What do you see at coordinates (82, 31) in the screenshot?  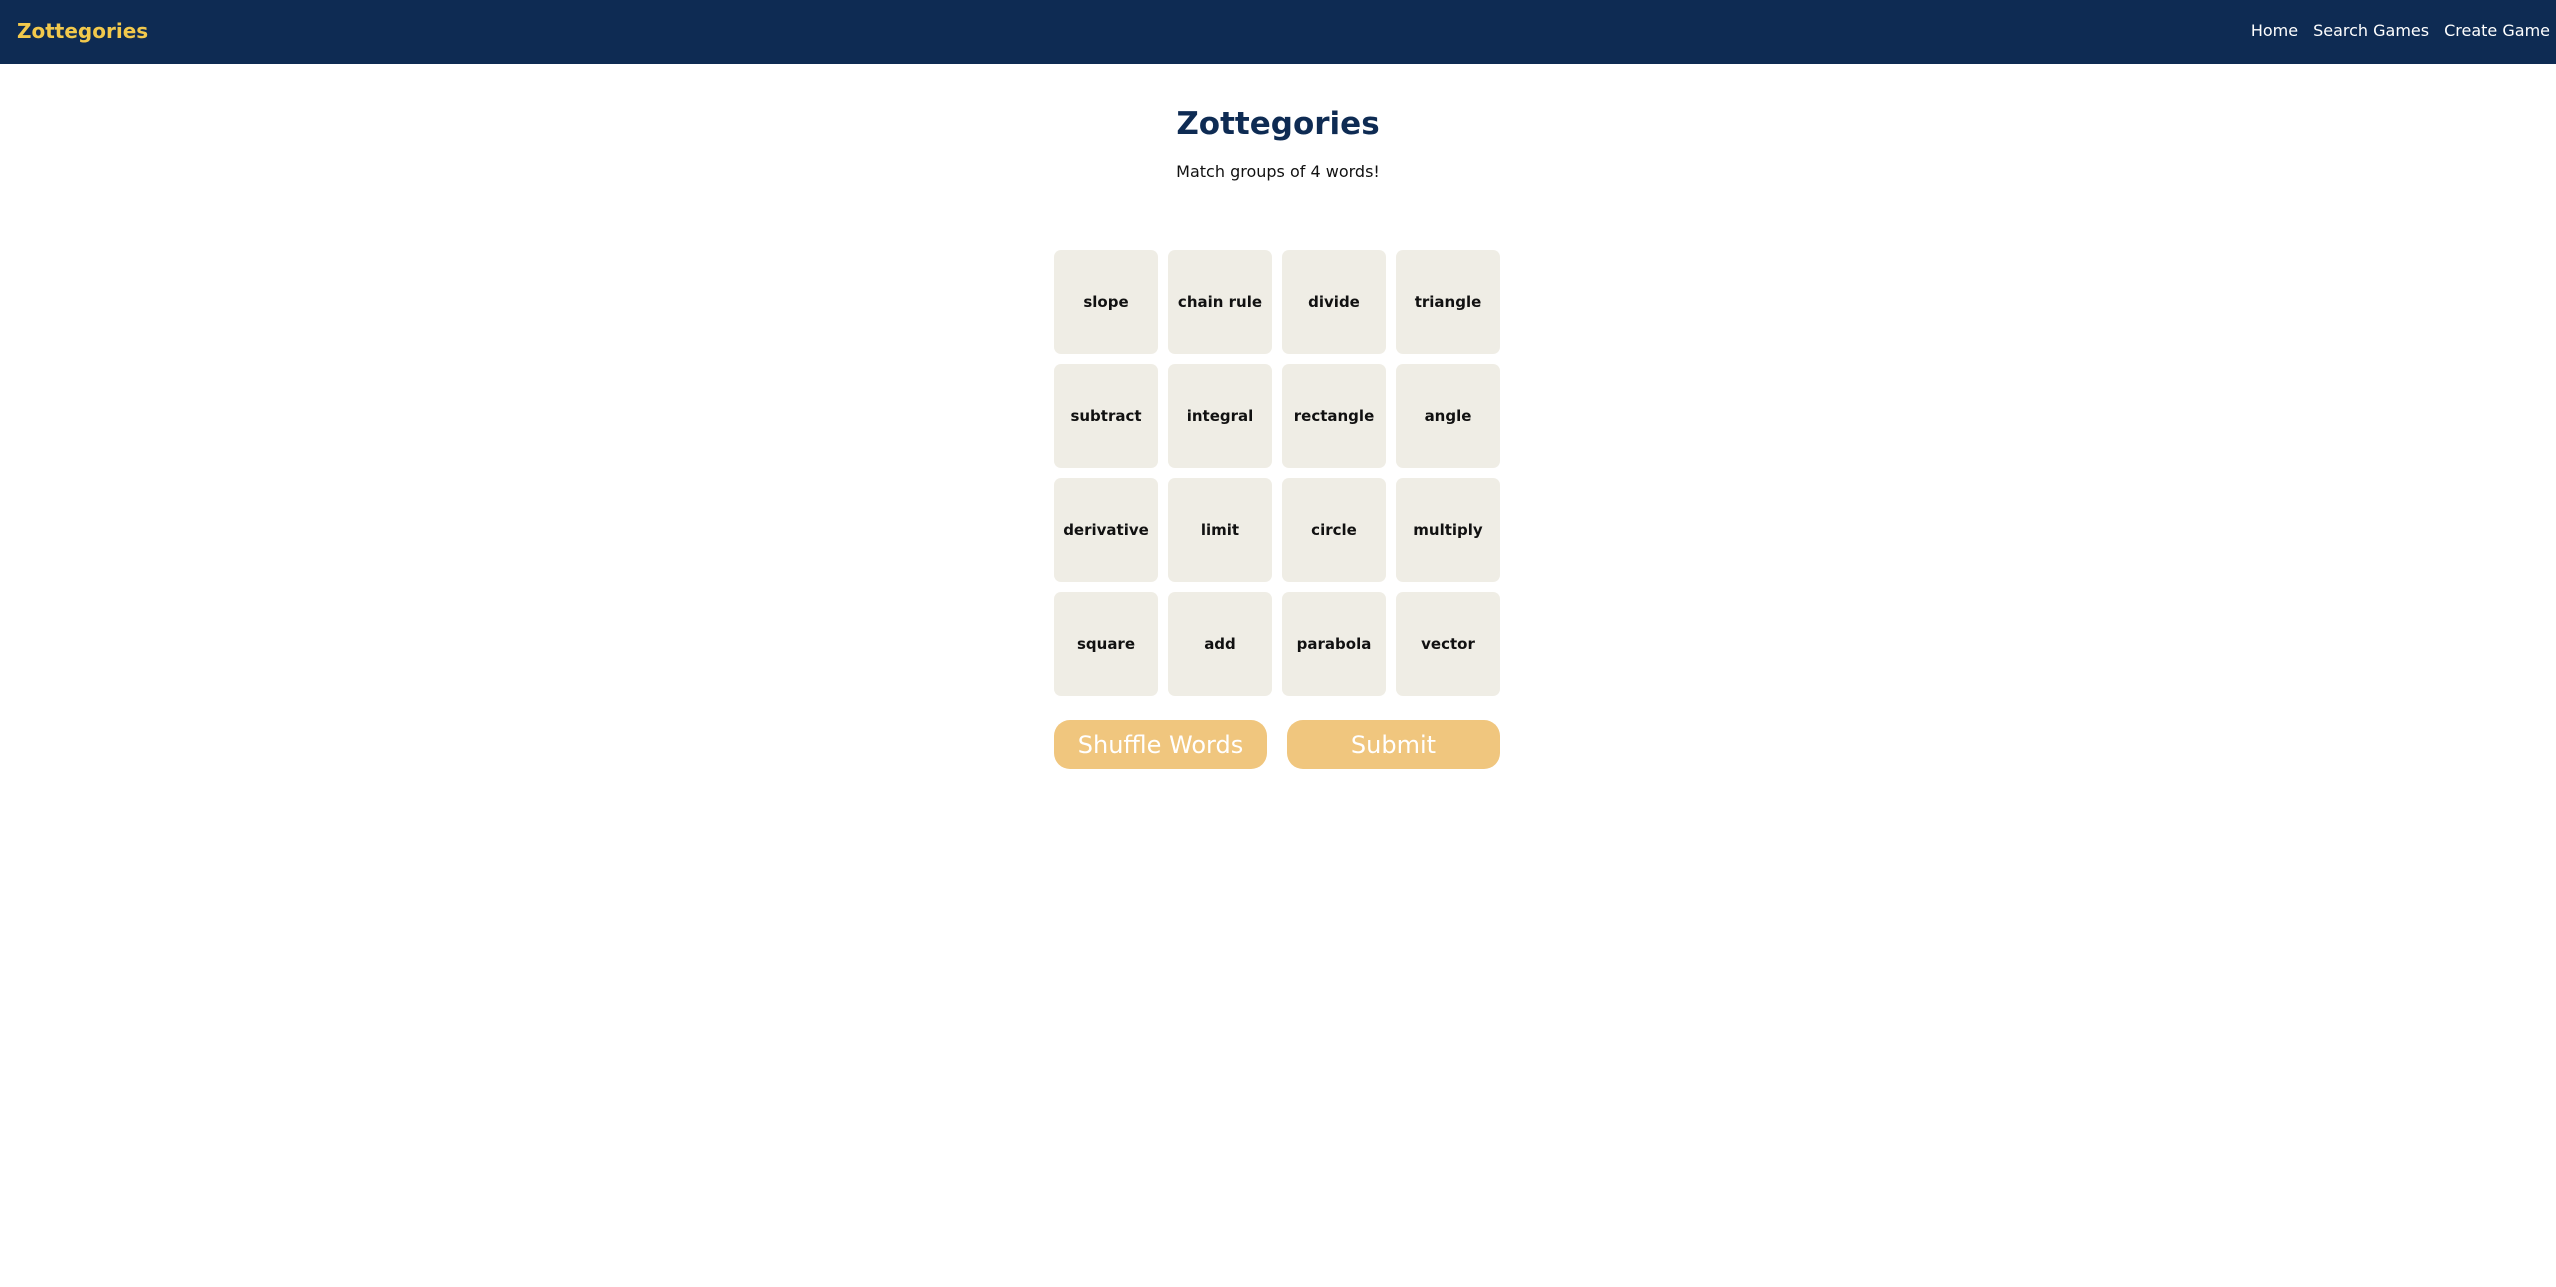 I see `brand-logo-link: Zottegories` at bounding box center [82, 31].